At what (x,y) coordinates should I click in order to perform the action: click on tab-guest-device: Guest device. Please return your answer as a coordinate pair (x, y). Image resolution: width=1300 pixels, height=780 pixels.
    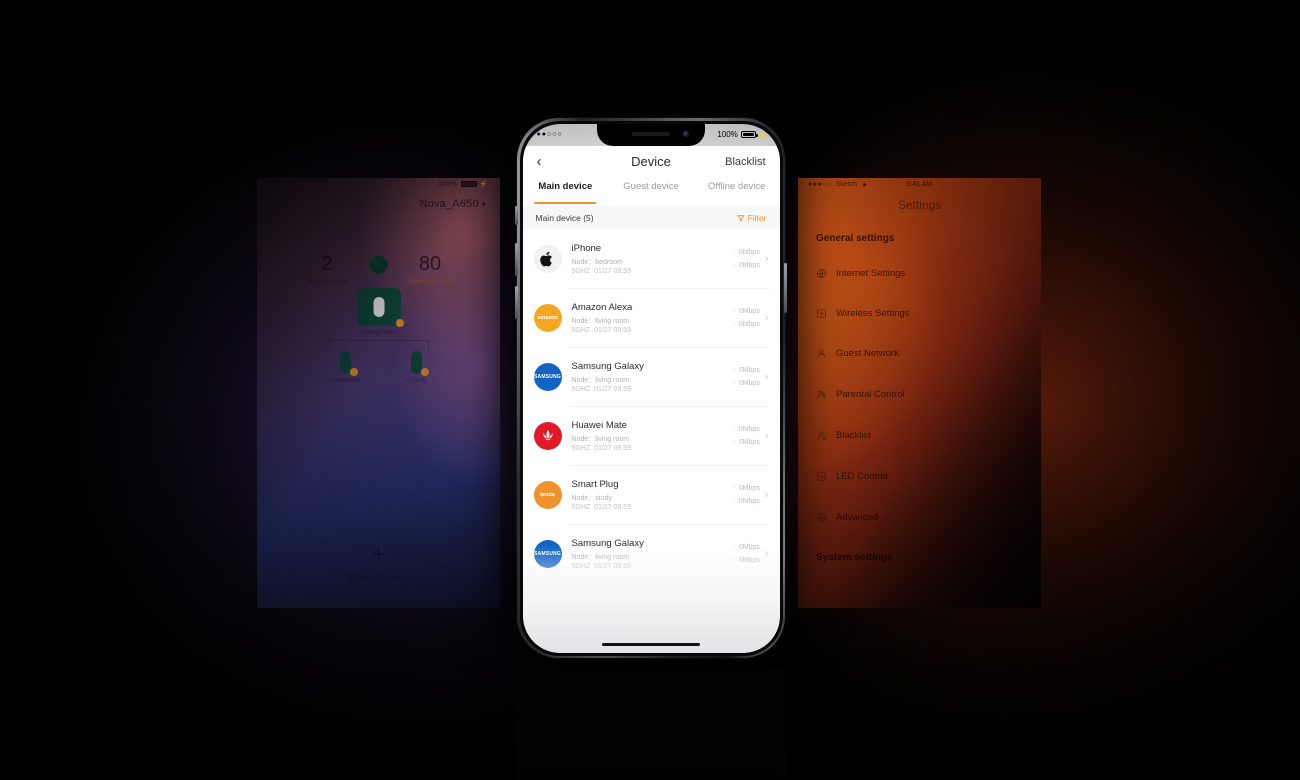
    Looking at the image, I should click on (651, 192).